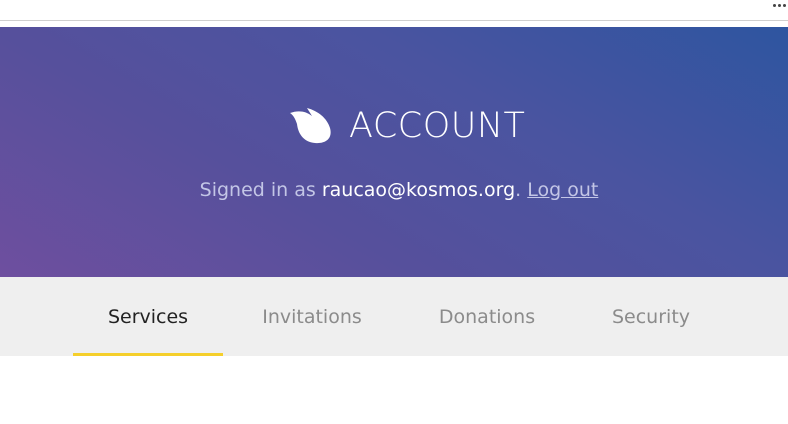 This screenshot has width=788, height=424. I want to click on tab-services: Services, so click(148, 316).